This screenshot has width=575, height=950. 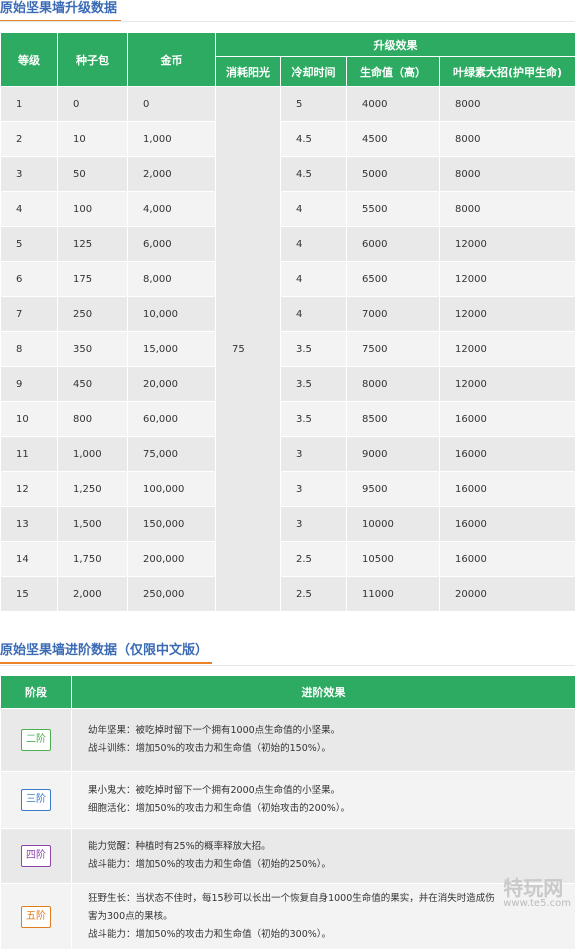 I want to click on section-title-upgrade: 原始坚果墙升级数据, so click(x=60, y=11).